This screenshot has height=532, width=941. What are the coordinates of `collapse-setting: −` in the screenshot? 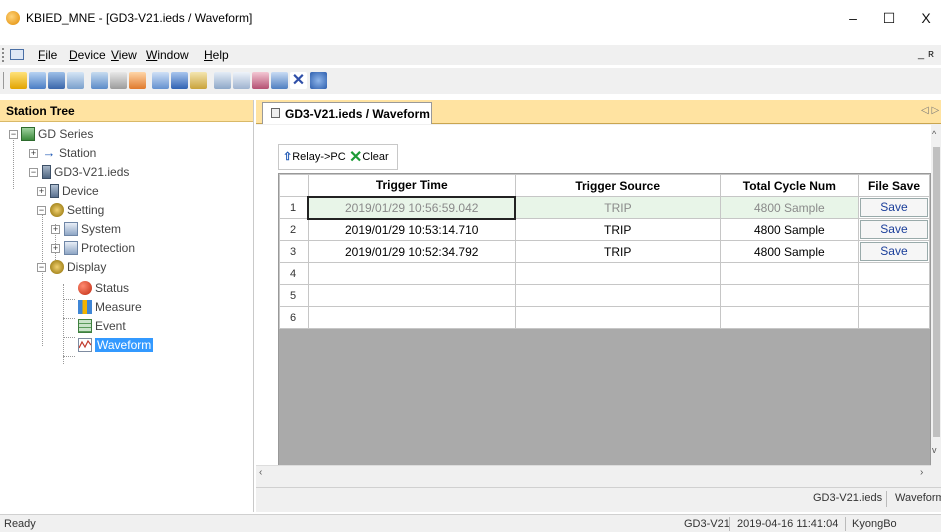 It's located at (41, 210).